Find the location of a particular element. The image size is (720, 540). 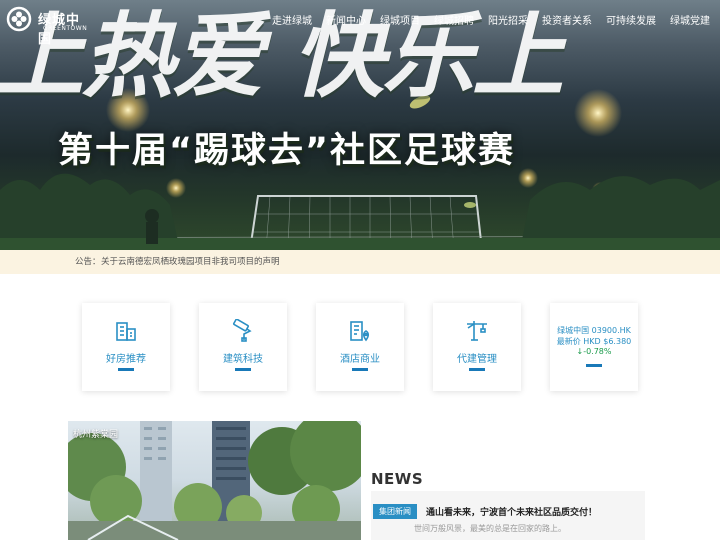

announcement-link: 关于云南德宏凤栖玫瑰园项目非我司项目的声明 is located at coordinates (190, 262).